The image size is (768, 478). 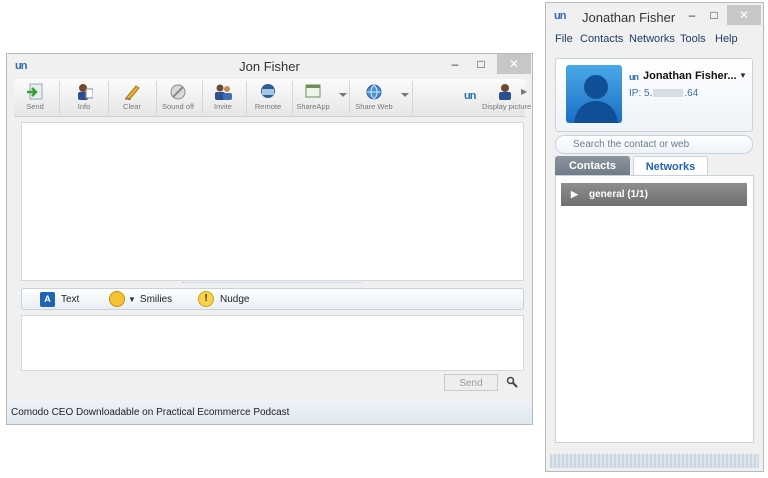 I want to click on contact-group: ▶ general (1/1), so click(x=654, y=194).